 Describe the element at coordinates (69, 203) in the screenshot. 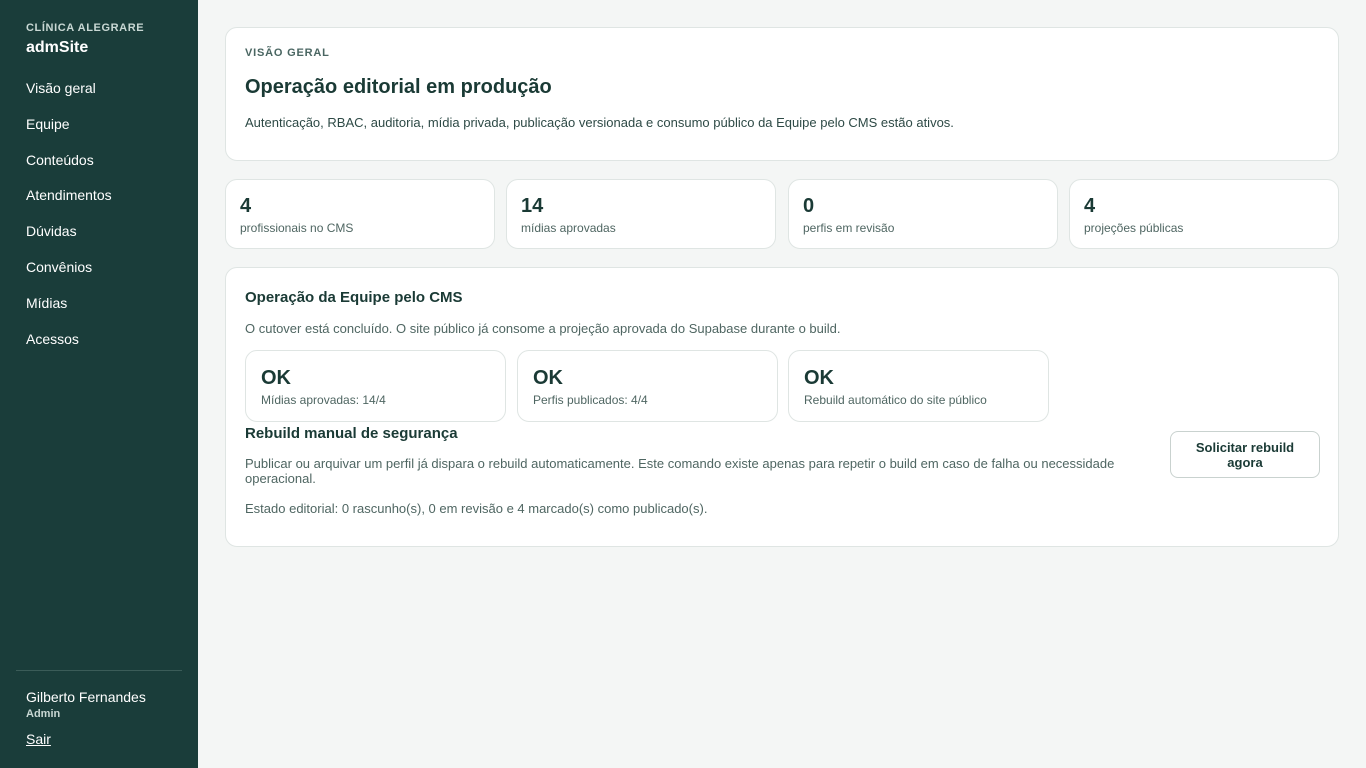

I see `sidebar-item-atendimentos: Atendimentos` at that location.